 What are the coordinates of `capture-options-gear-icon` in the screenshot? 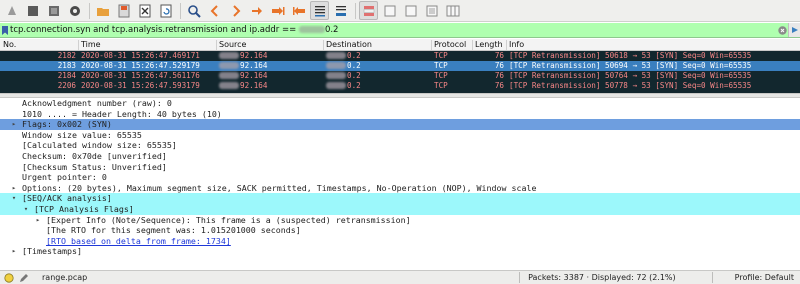 It's located at (74, 10).